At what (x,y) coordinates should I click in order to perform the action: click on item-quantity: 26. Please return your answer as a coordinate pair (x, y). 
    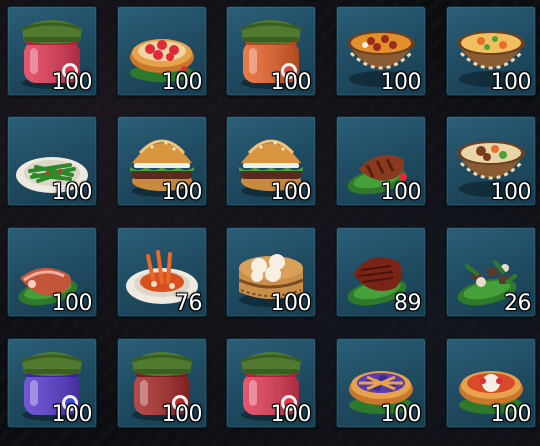
    Looking at the image, I should click on (518, 303).